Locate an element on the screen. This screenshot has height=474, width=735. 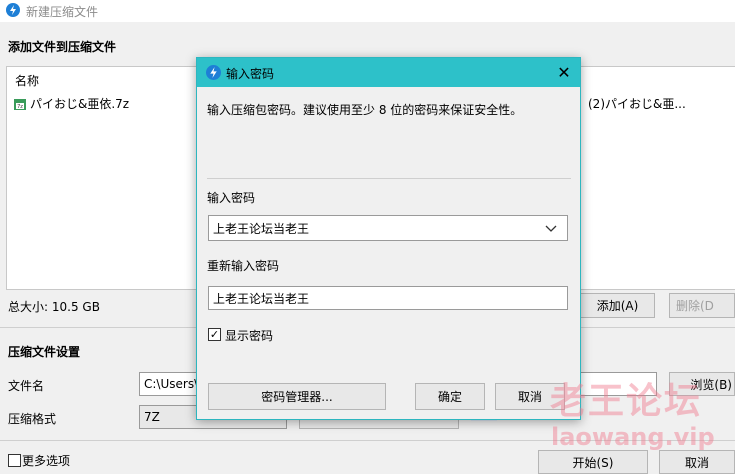
reenter-password-label: 重新输入密码 is located at coordinates (243, 266).